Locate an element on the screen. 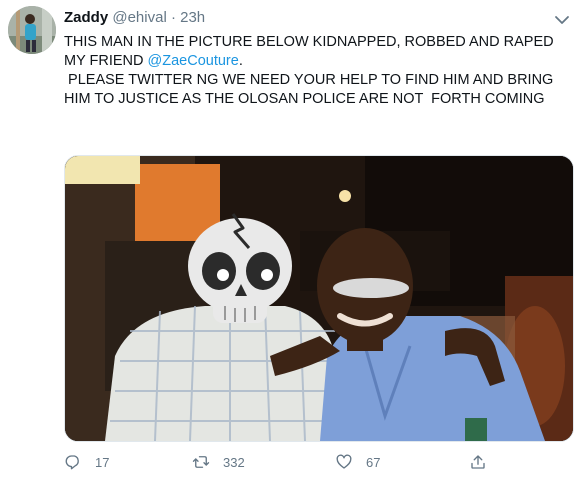 This screenshot has width=581, height=478. avatar-photo is located at coordinates (32, 30).